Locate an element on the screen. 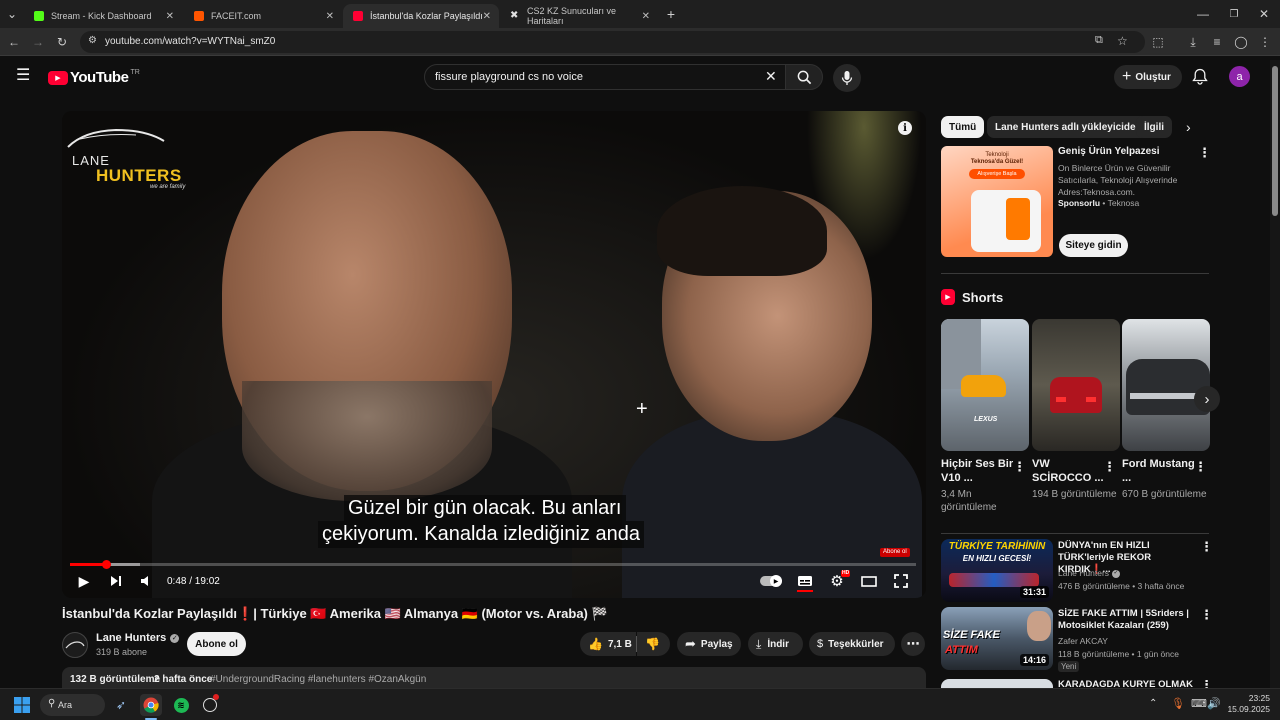 The image size is (1280, 720). voice-search-button is located at coordinates (847, 78).